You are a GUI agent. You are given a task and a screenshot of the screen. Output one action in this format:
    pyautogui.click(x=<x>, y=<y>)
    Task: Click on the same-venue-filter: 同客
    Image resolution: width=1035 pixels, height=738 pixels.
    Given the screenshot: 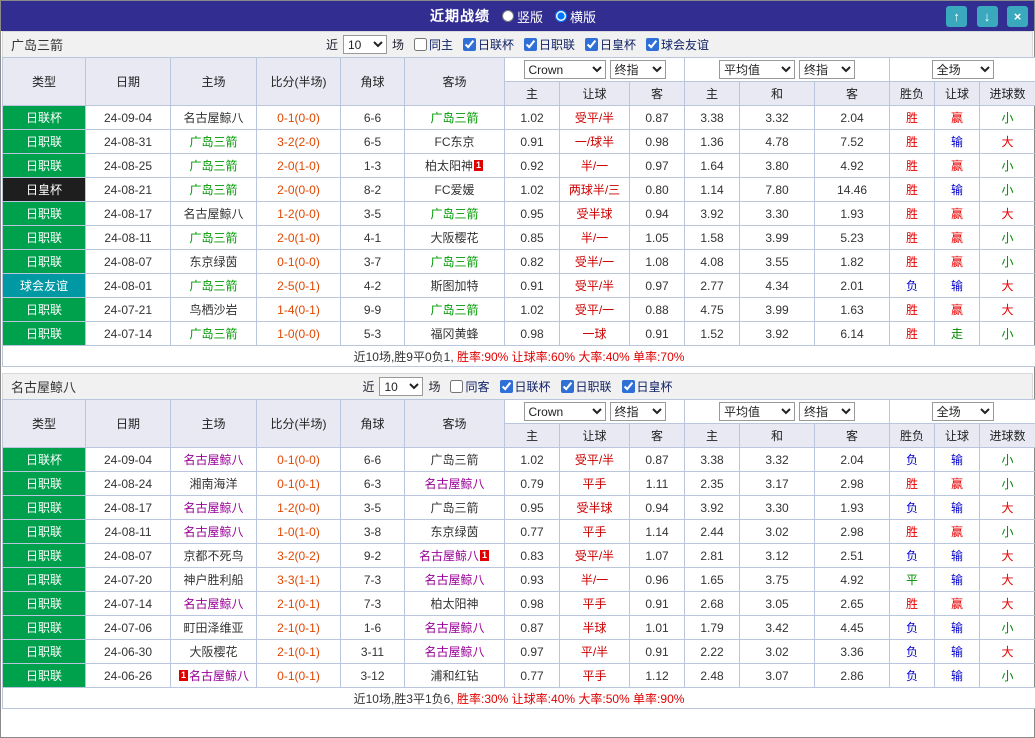 What is the action you would take?
    pyautogui.click(x=470, y=386)
    